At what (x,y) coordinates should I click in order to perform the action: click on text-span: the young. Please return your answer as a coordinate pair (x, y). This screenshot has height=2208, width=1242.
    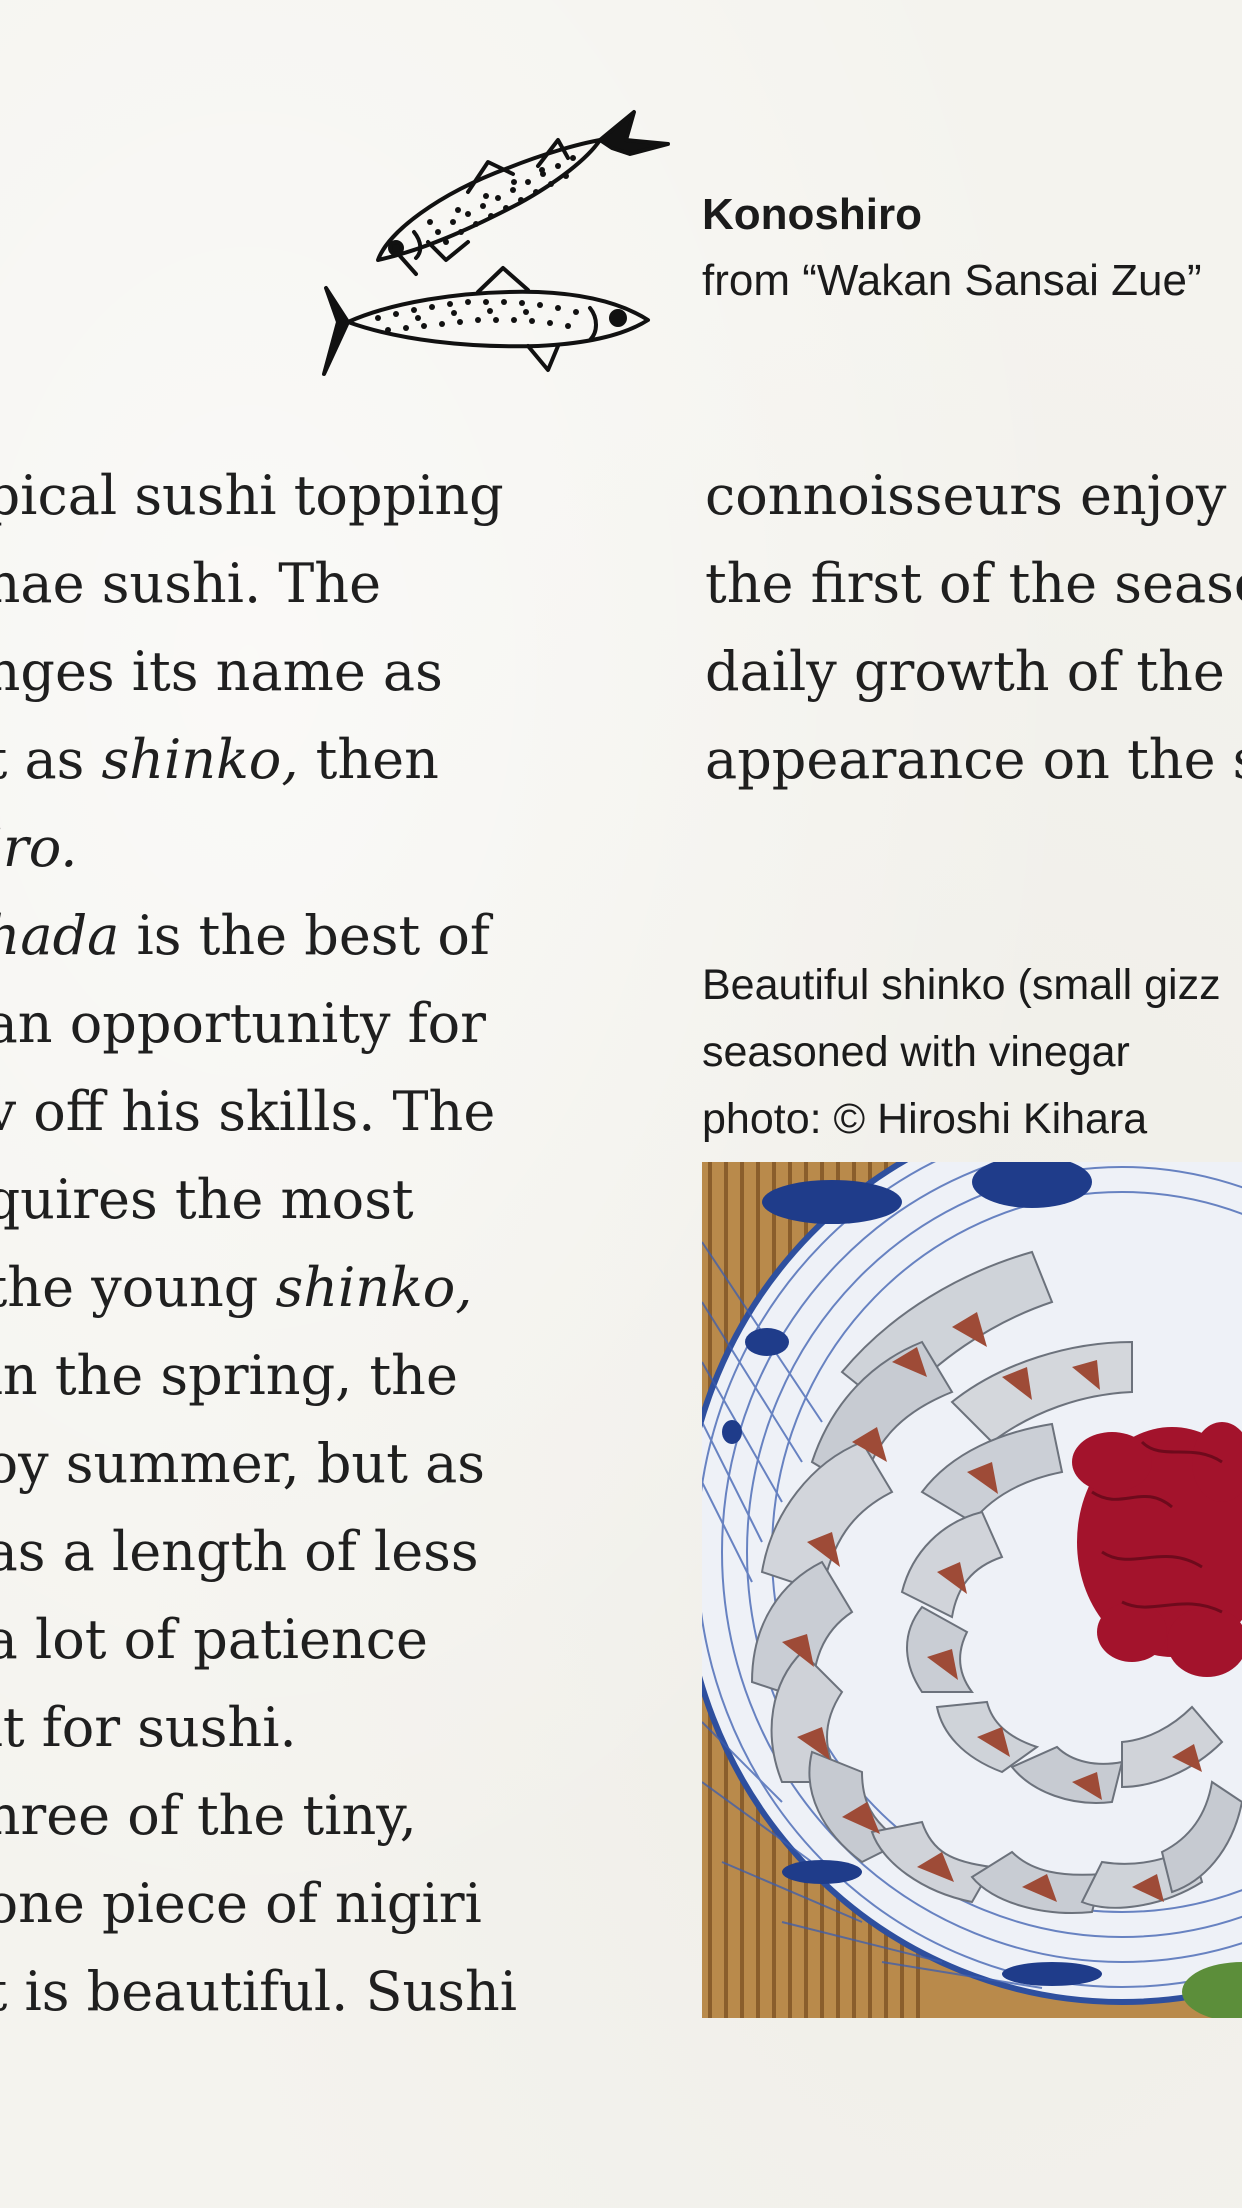
    Looking at the image, I should click on (138, 1287).